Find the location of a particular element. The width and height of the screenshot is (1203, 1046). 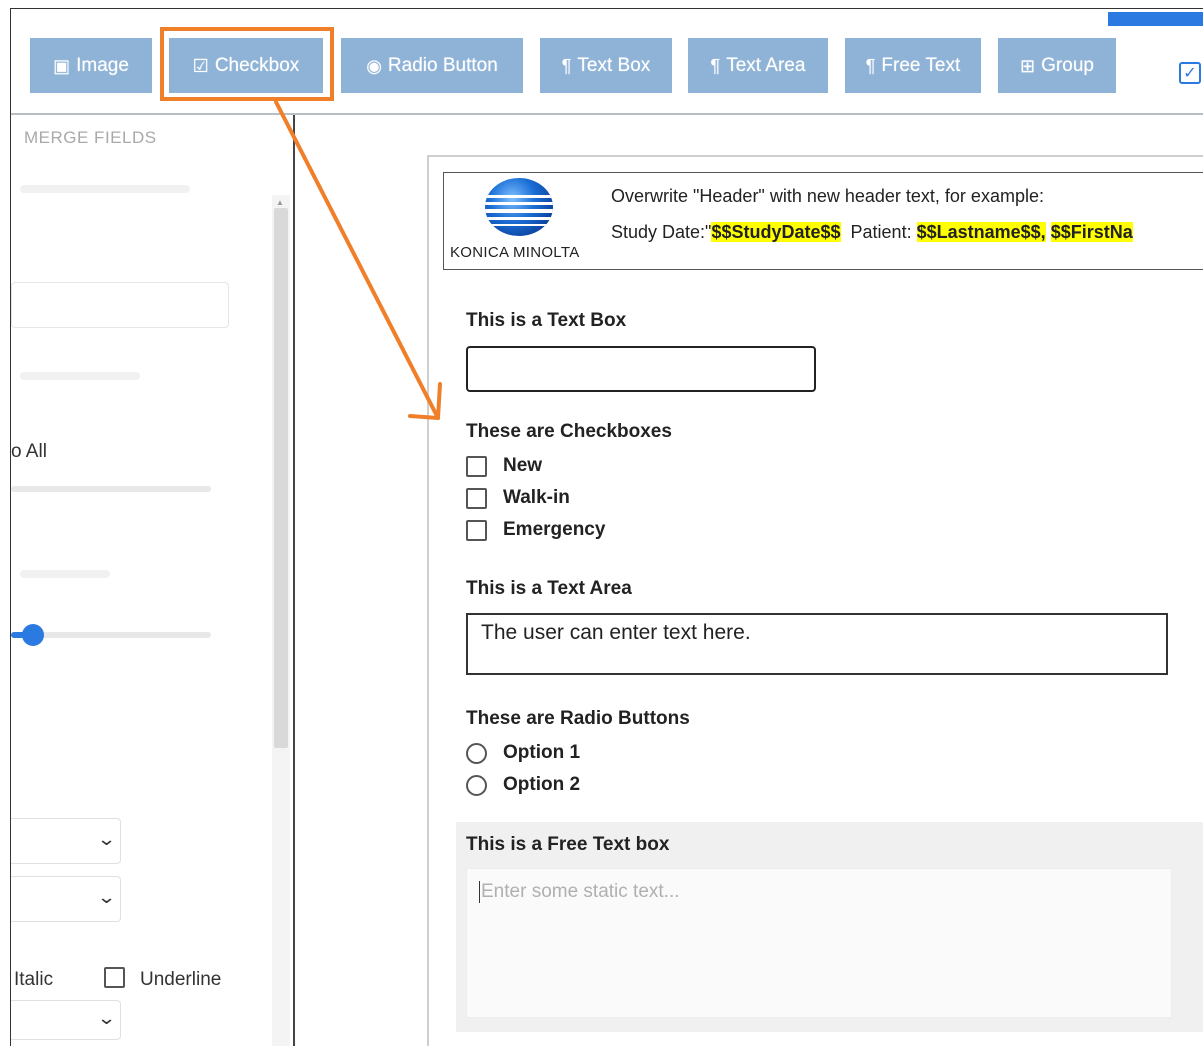

study-date-label: Study Date:" is located at coordinates (661, 232).